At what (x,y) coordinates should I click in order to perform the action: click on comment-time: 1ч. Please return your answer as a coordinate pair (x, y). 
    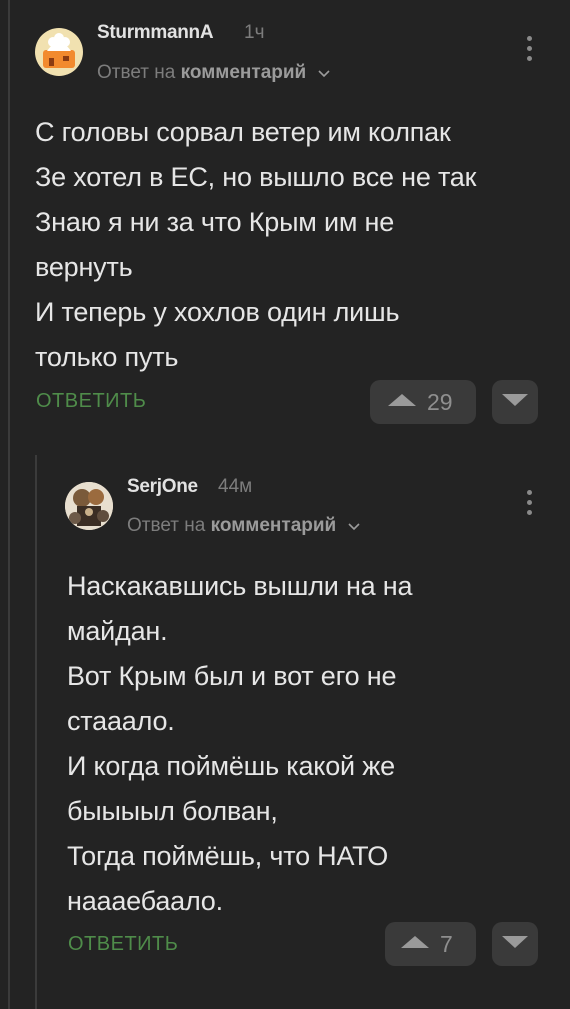
    Looking at the image, I should click on (254, 32).